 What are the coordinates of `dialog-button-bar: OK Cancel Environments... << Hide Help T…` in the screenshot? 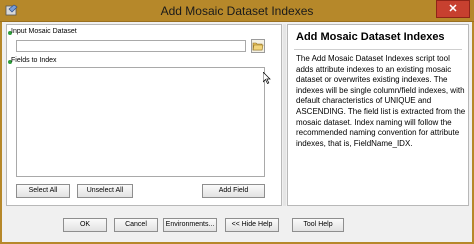 It's located at (237, 226).